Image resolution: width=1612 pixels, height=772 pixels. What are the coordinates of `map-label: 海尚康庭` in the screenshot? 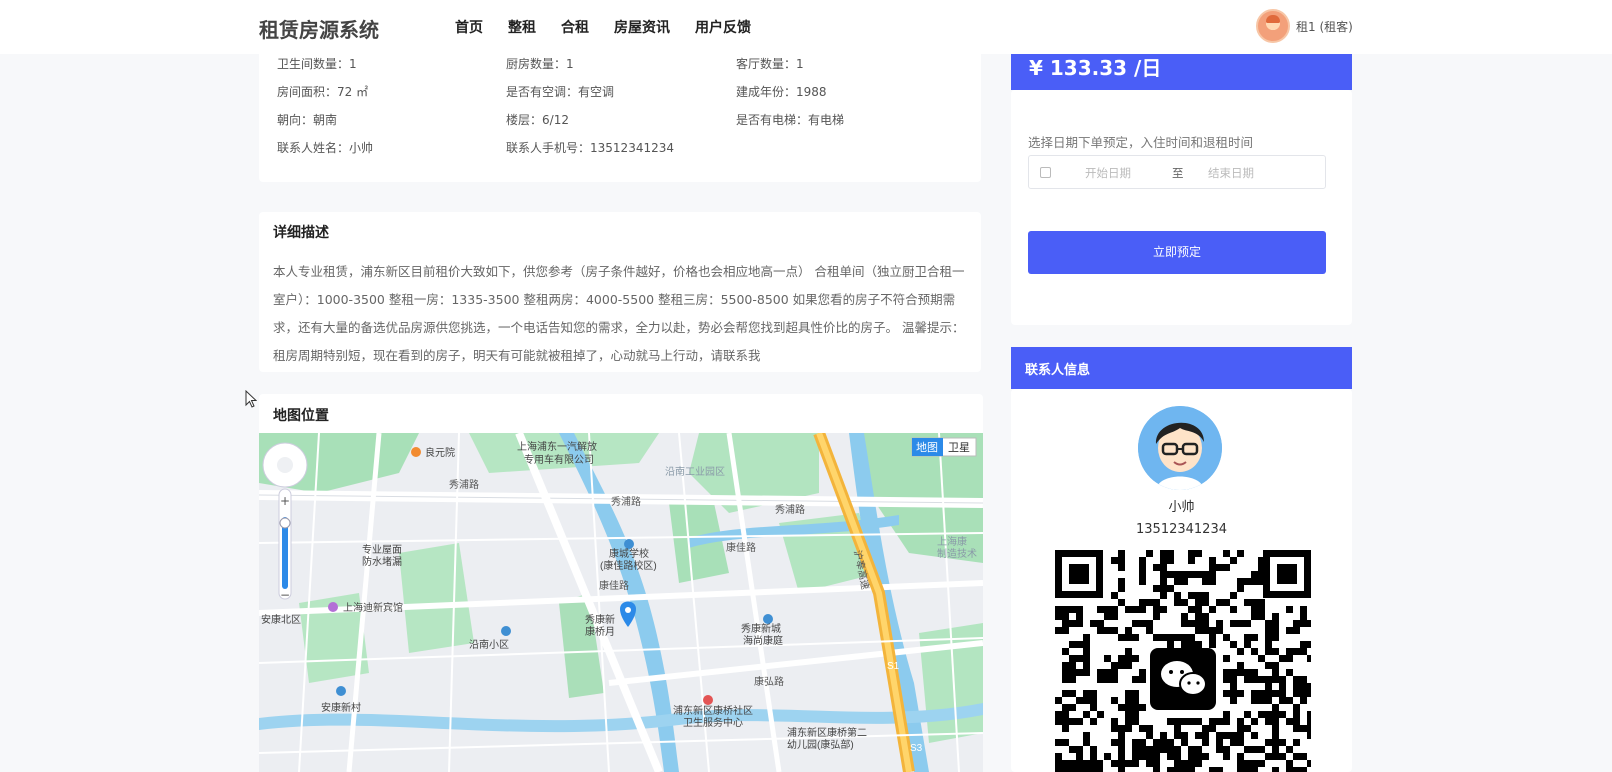 It's located at (763, 640).